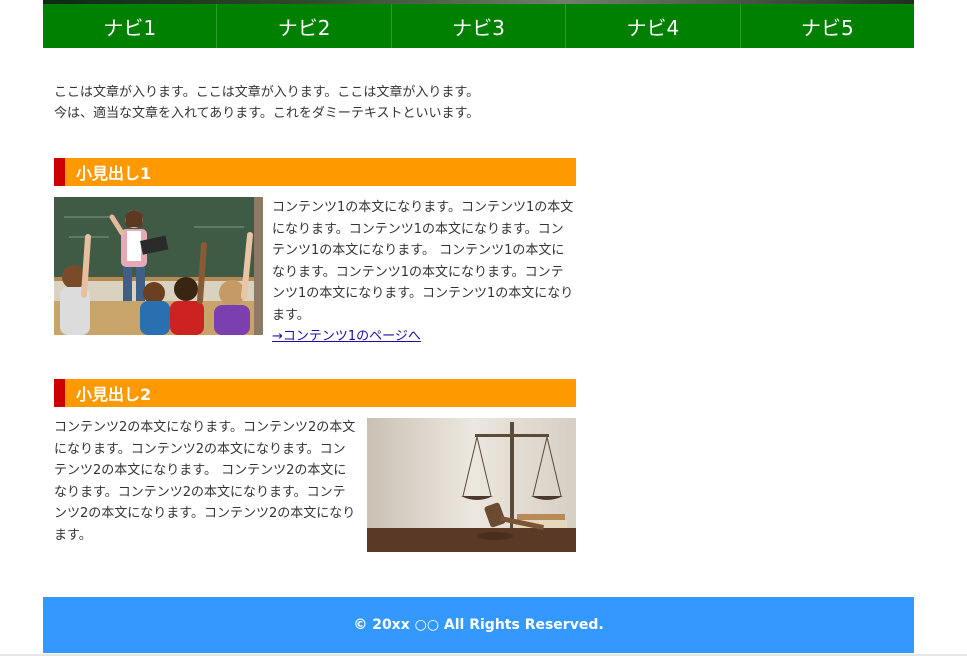 The image size is (967, 656). What do you see at coordinates (471, 485) in the screenshot?
I see `justice-scales-photo` at bounding box center [471, 485].